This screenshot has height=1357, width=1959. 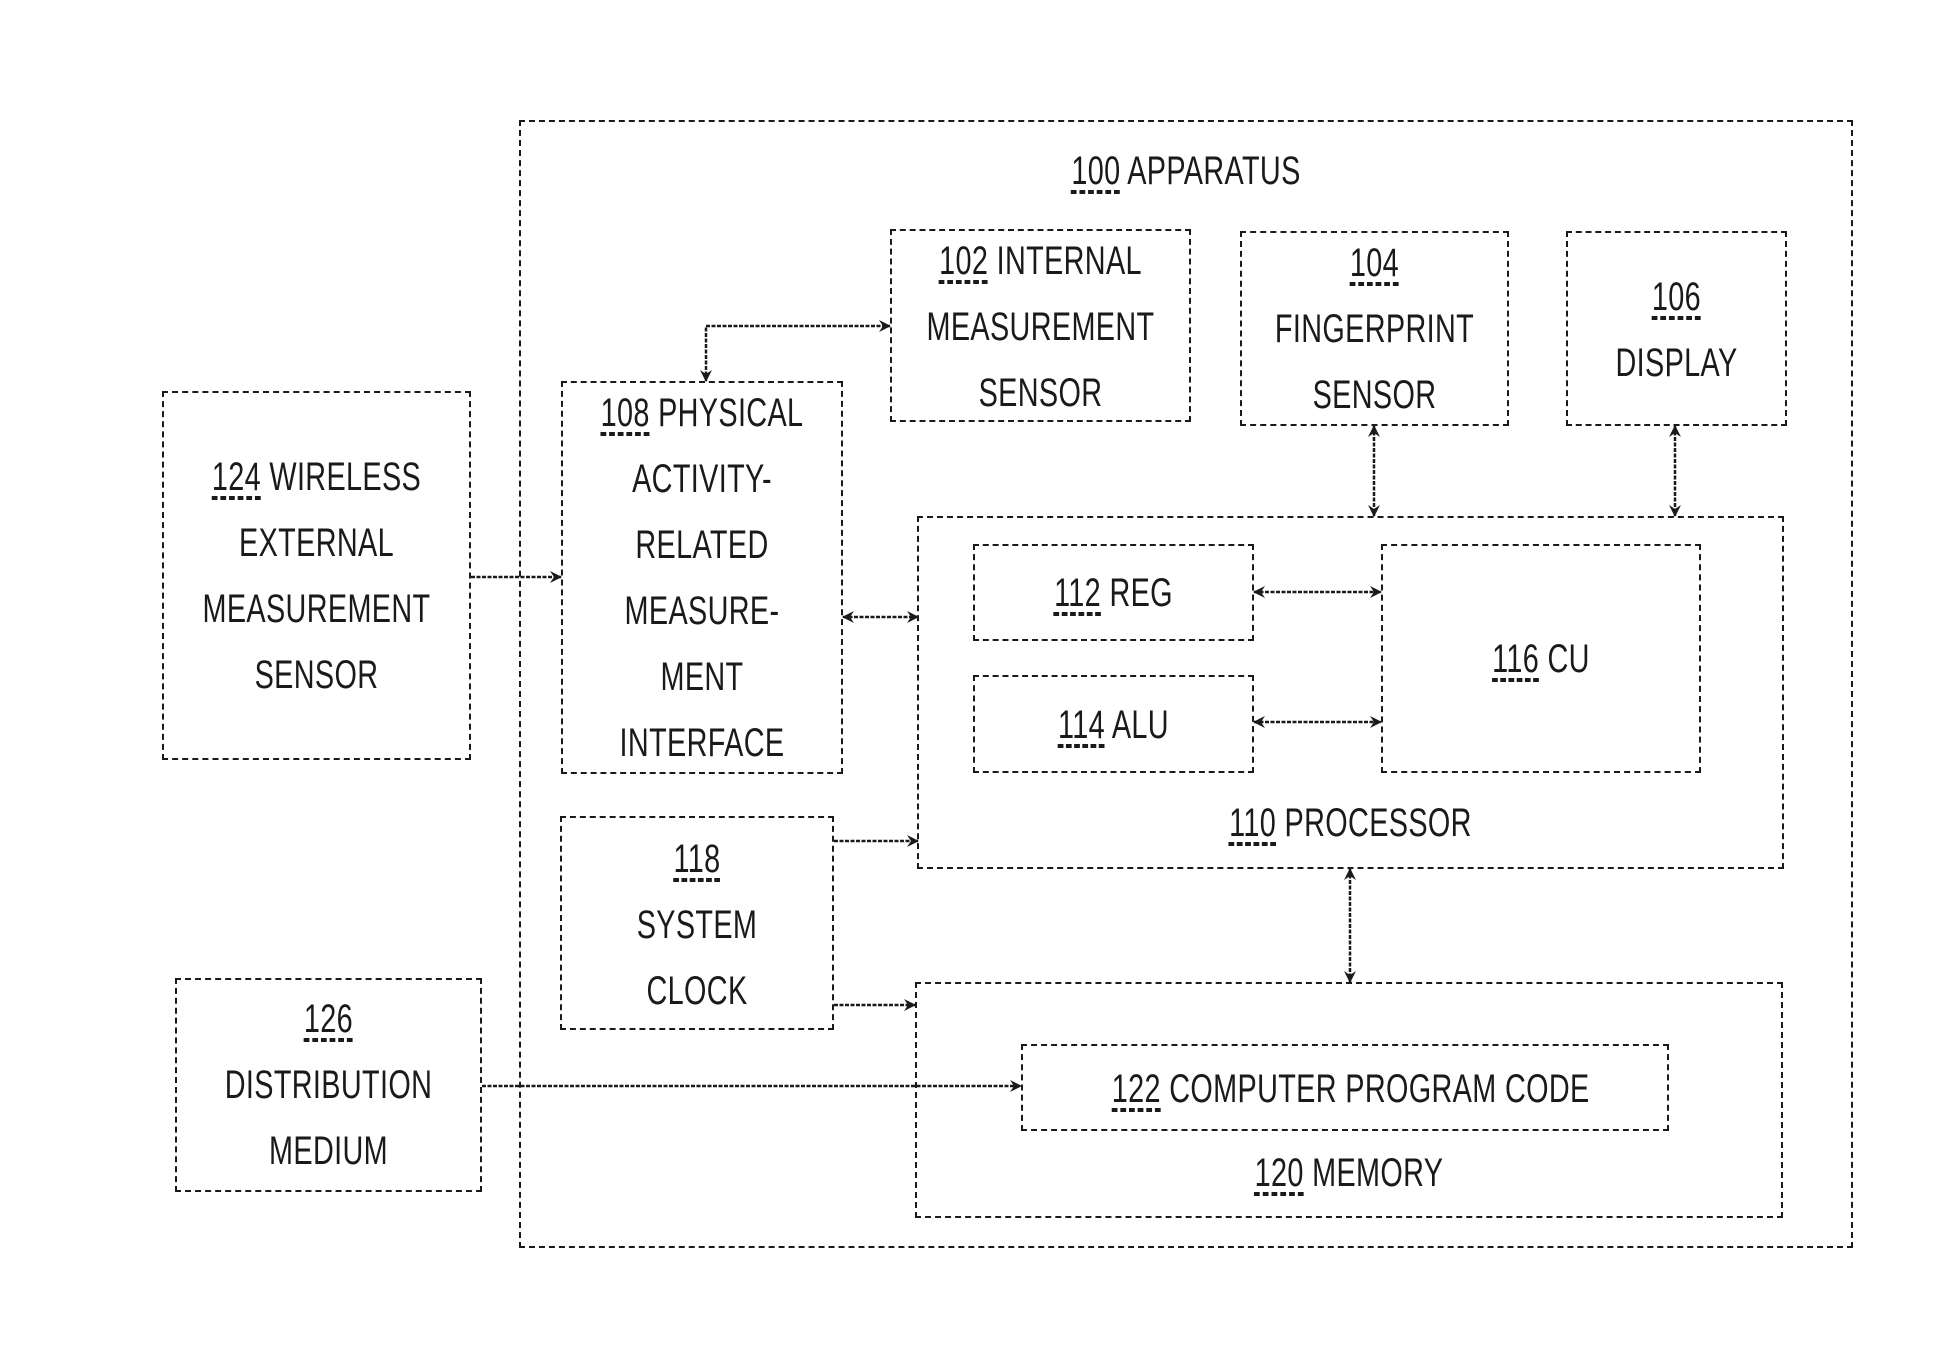 What do you see at coordinates (317, 576) in the screenshot?
I see `wireless-sensor-label: 124 WIRELESS EXTERNAL MEASUREMENT SENSOR` at bounding box center [317, 576].